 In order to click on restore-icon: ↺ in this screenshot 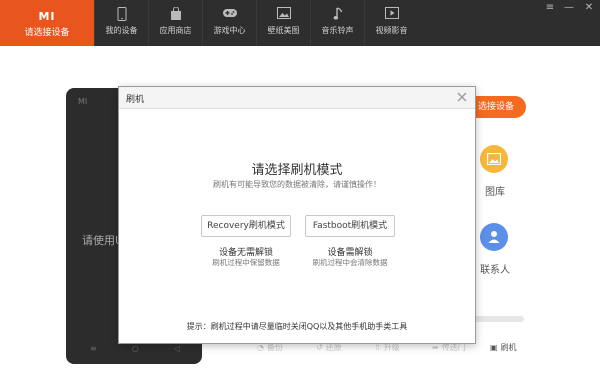, I will do `click(319, 347)`.